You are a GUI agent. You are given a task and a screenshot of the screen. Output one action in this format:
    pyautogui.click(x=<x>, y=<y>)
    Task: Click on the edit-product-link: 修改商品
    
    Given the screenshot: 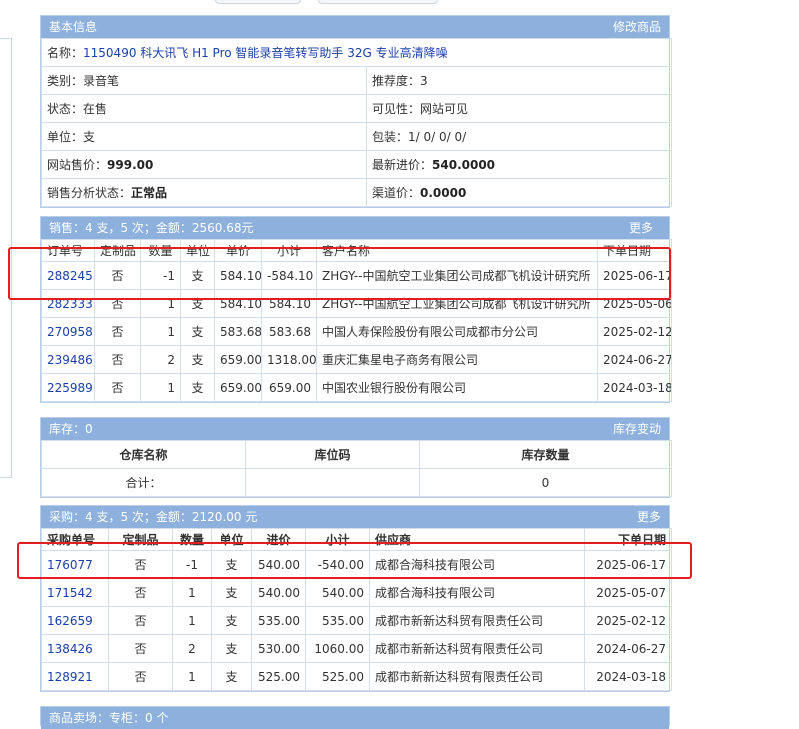 What is the action you would take?
    pyautogui.click(x=637, y=27)
    